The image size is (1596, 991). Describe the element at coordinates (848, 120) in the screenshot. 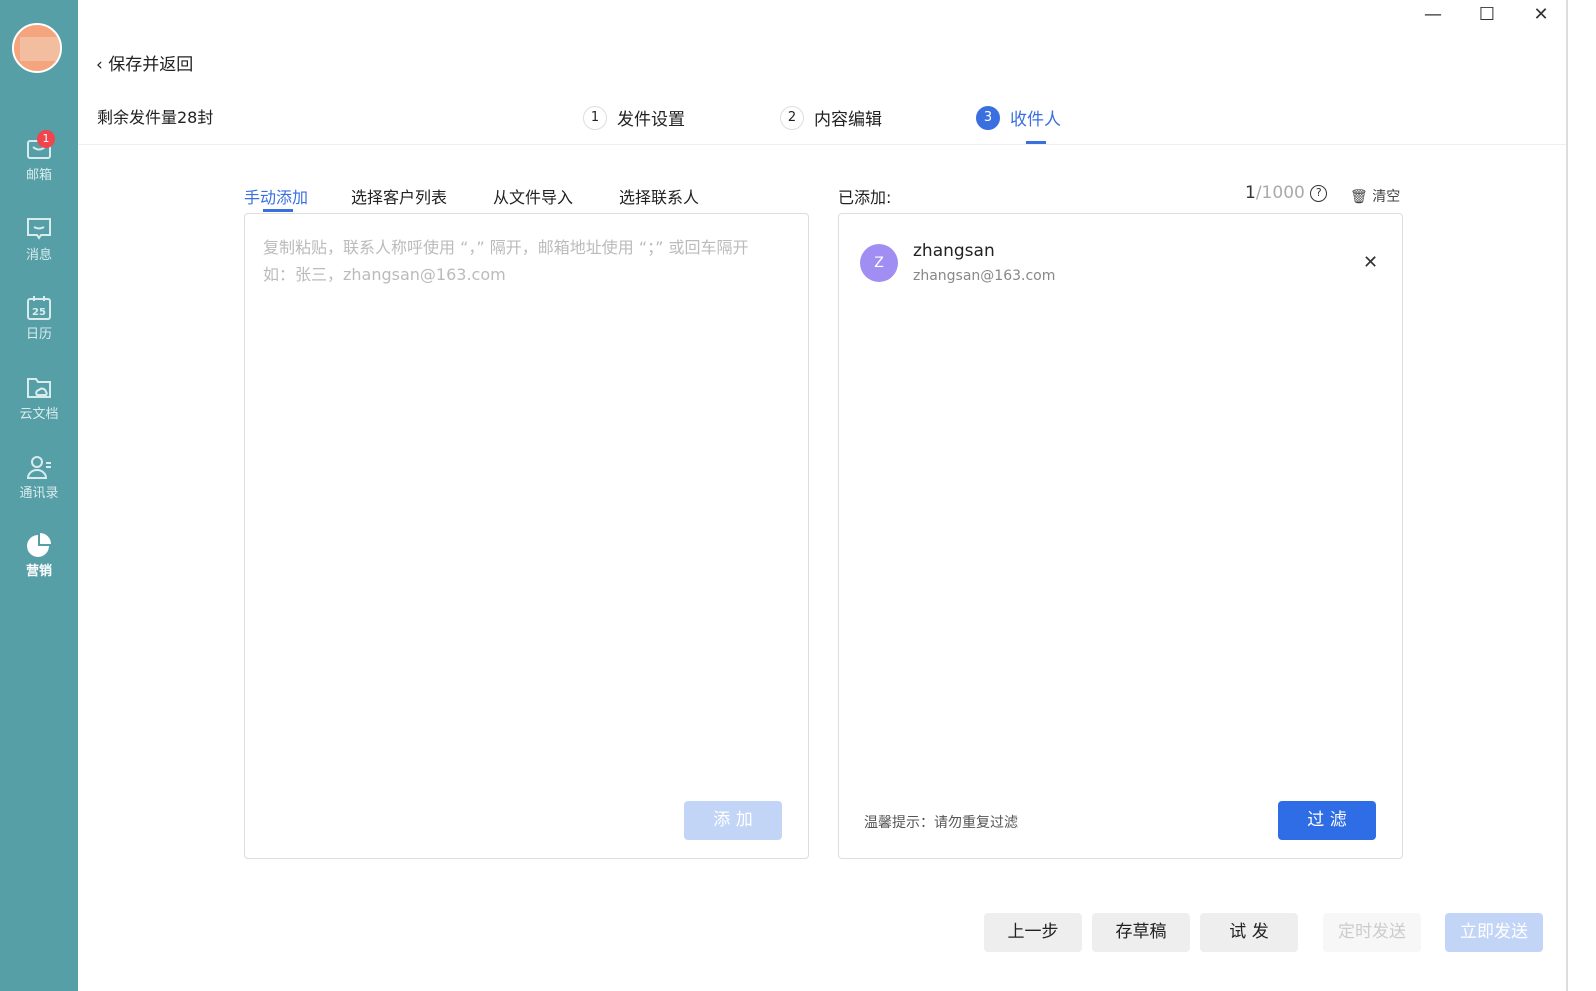

I see `step-label: 内容编辑` at that location.